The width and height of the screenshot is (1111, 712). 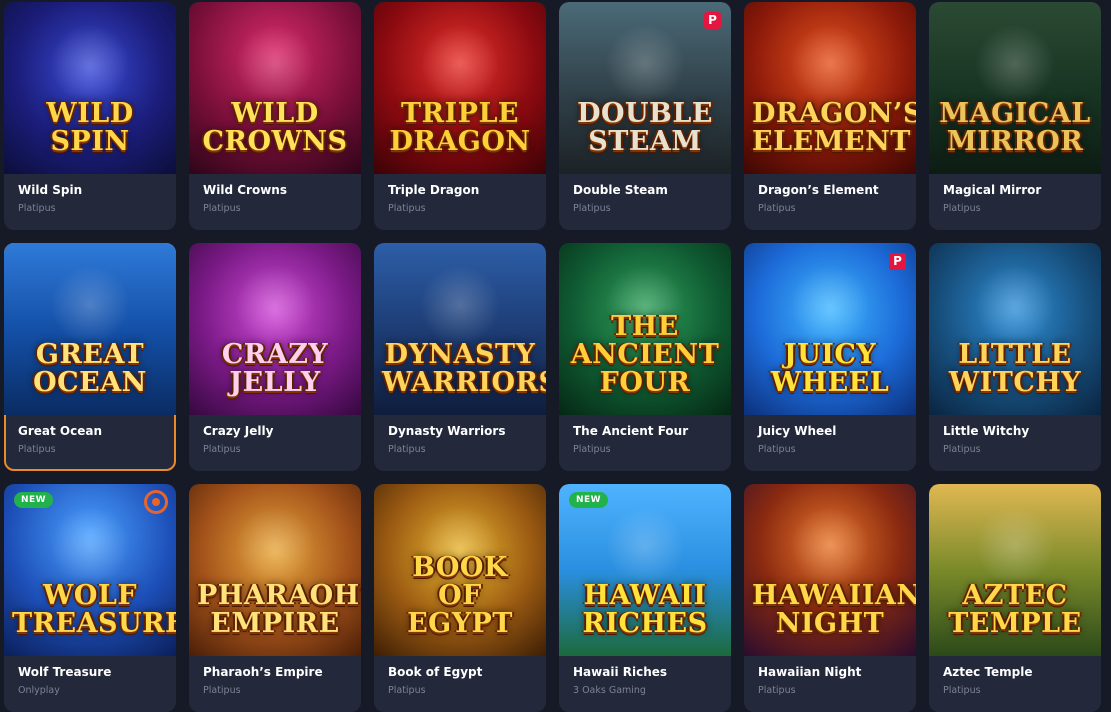 I want to click on game-thumbnail: The Ancient Four, so click(x=645, y=329).